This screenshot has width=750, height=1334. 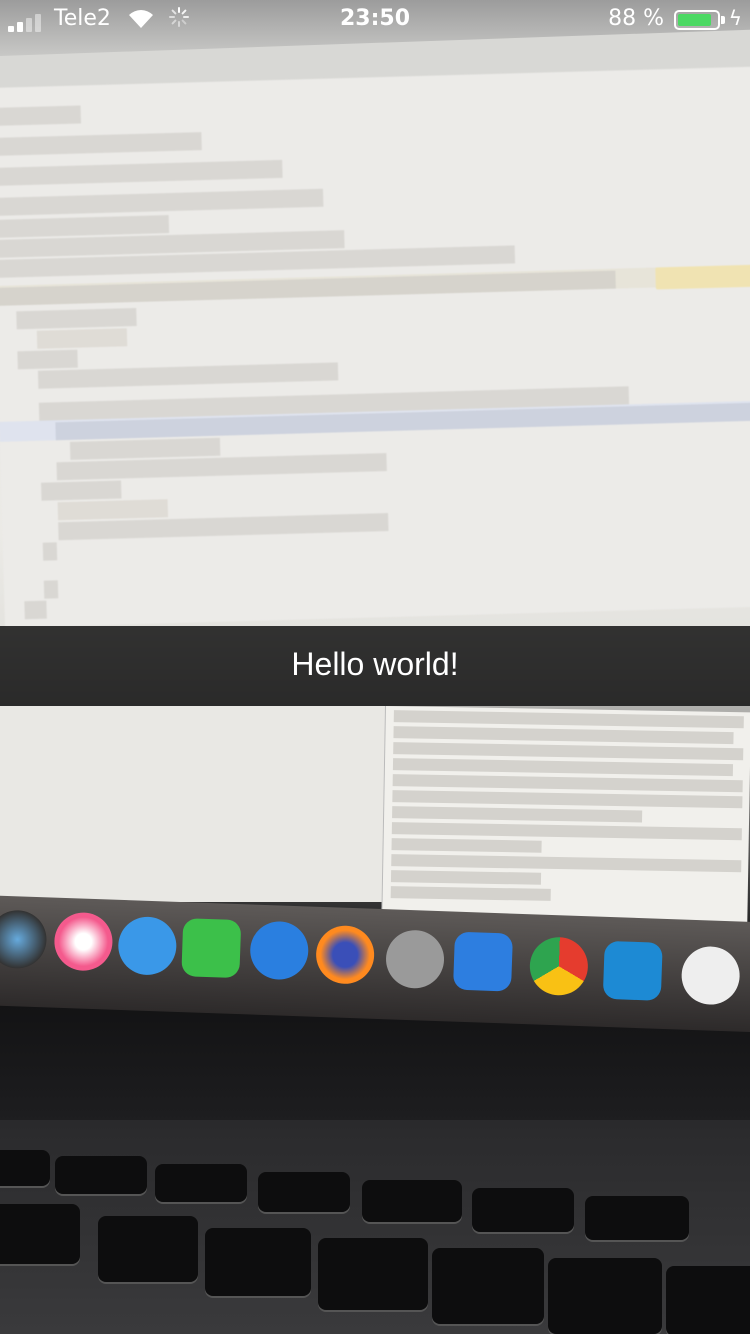 What do you see at coordinates (482, 961) in the screenshot?
I see `xcode-icon` at bounding box center [482, 961].